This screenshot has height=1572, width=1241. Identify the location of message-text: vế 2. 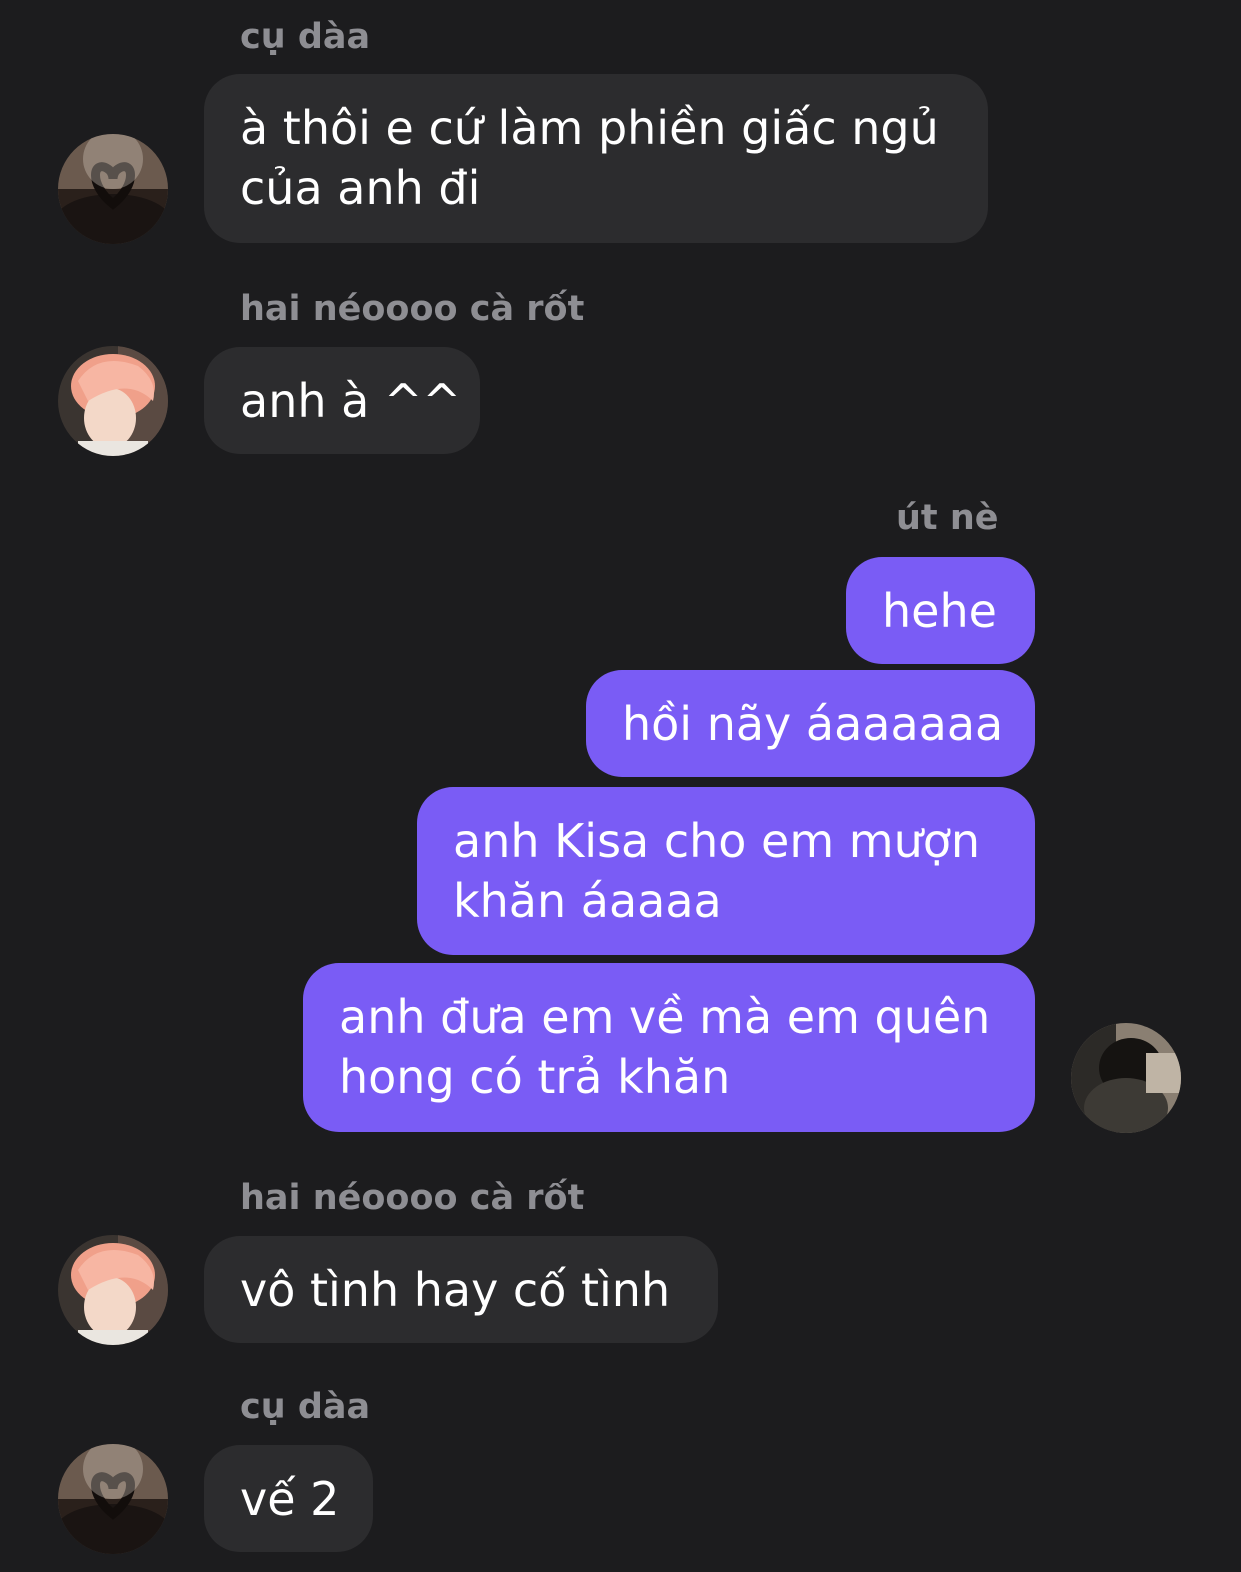
(290, 1499).